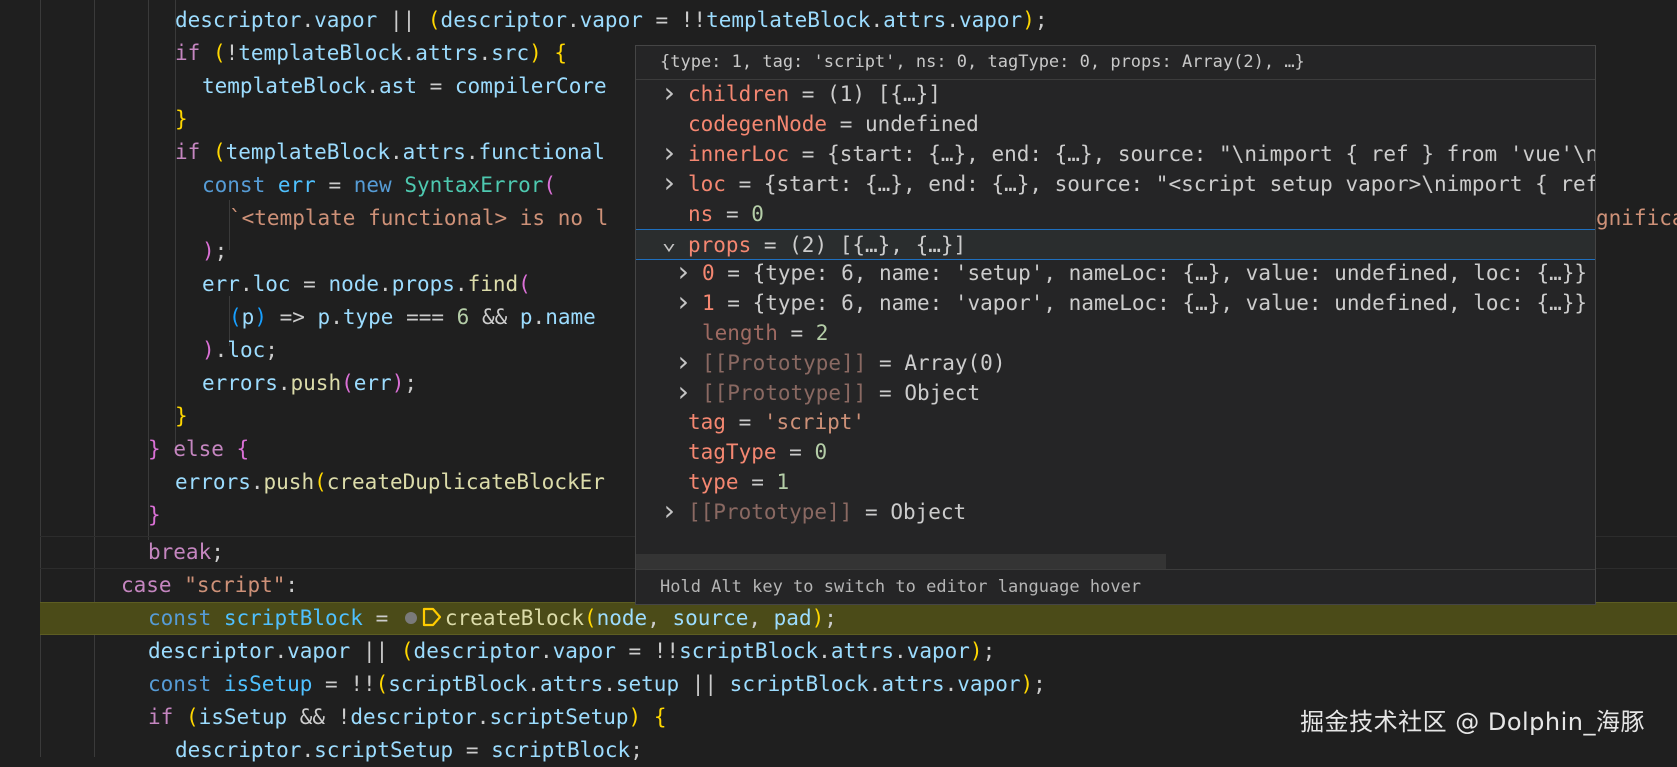 The height and width of the screenshot is (767, 1677). Describe the element at coordinates (1115, 333) in the screenshot. I see `variable-row: length = 2` at that location.